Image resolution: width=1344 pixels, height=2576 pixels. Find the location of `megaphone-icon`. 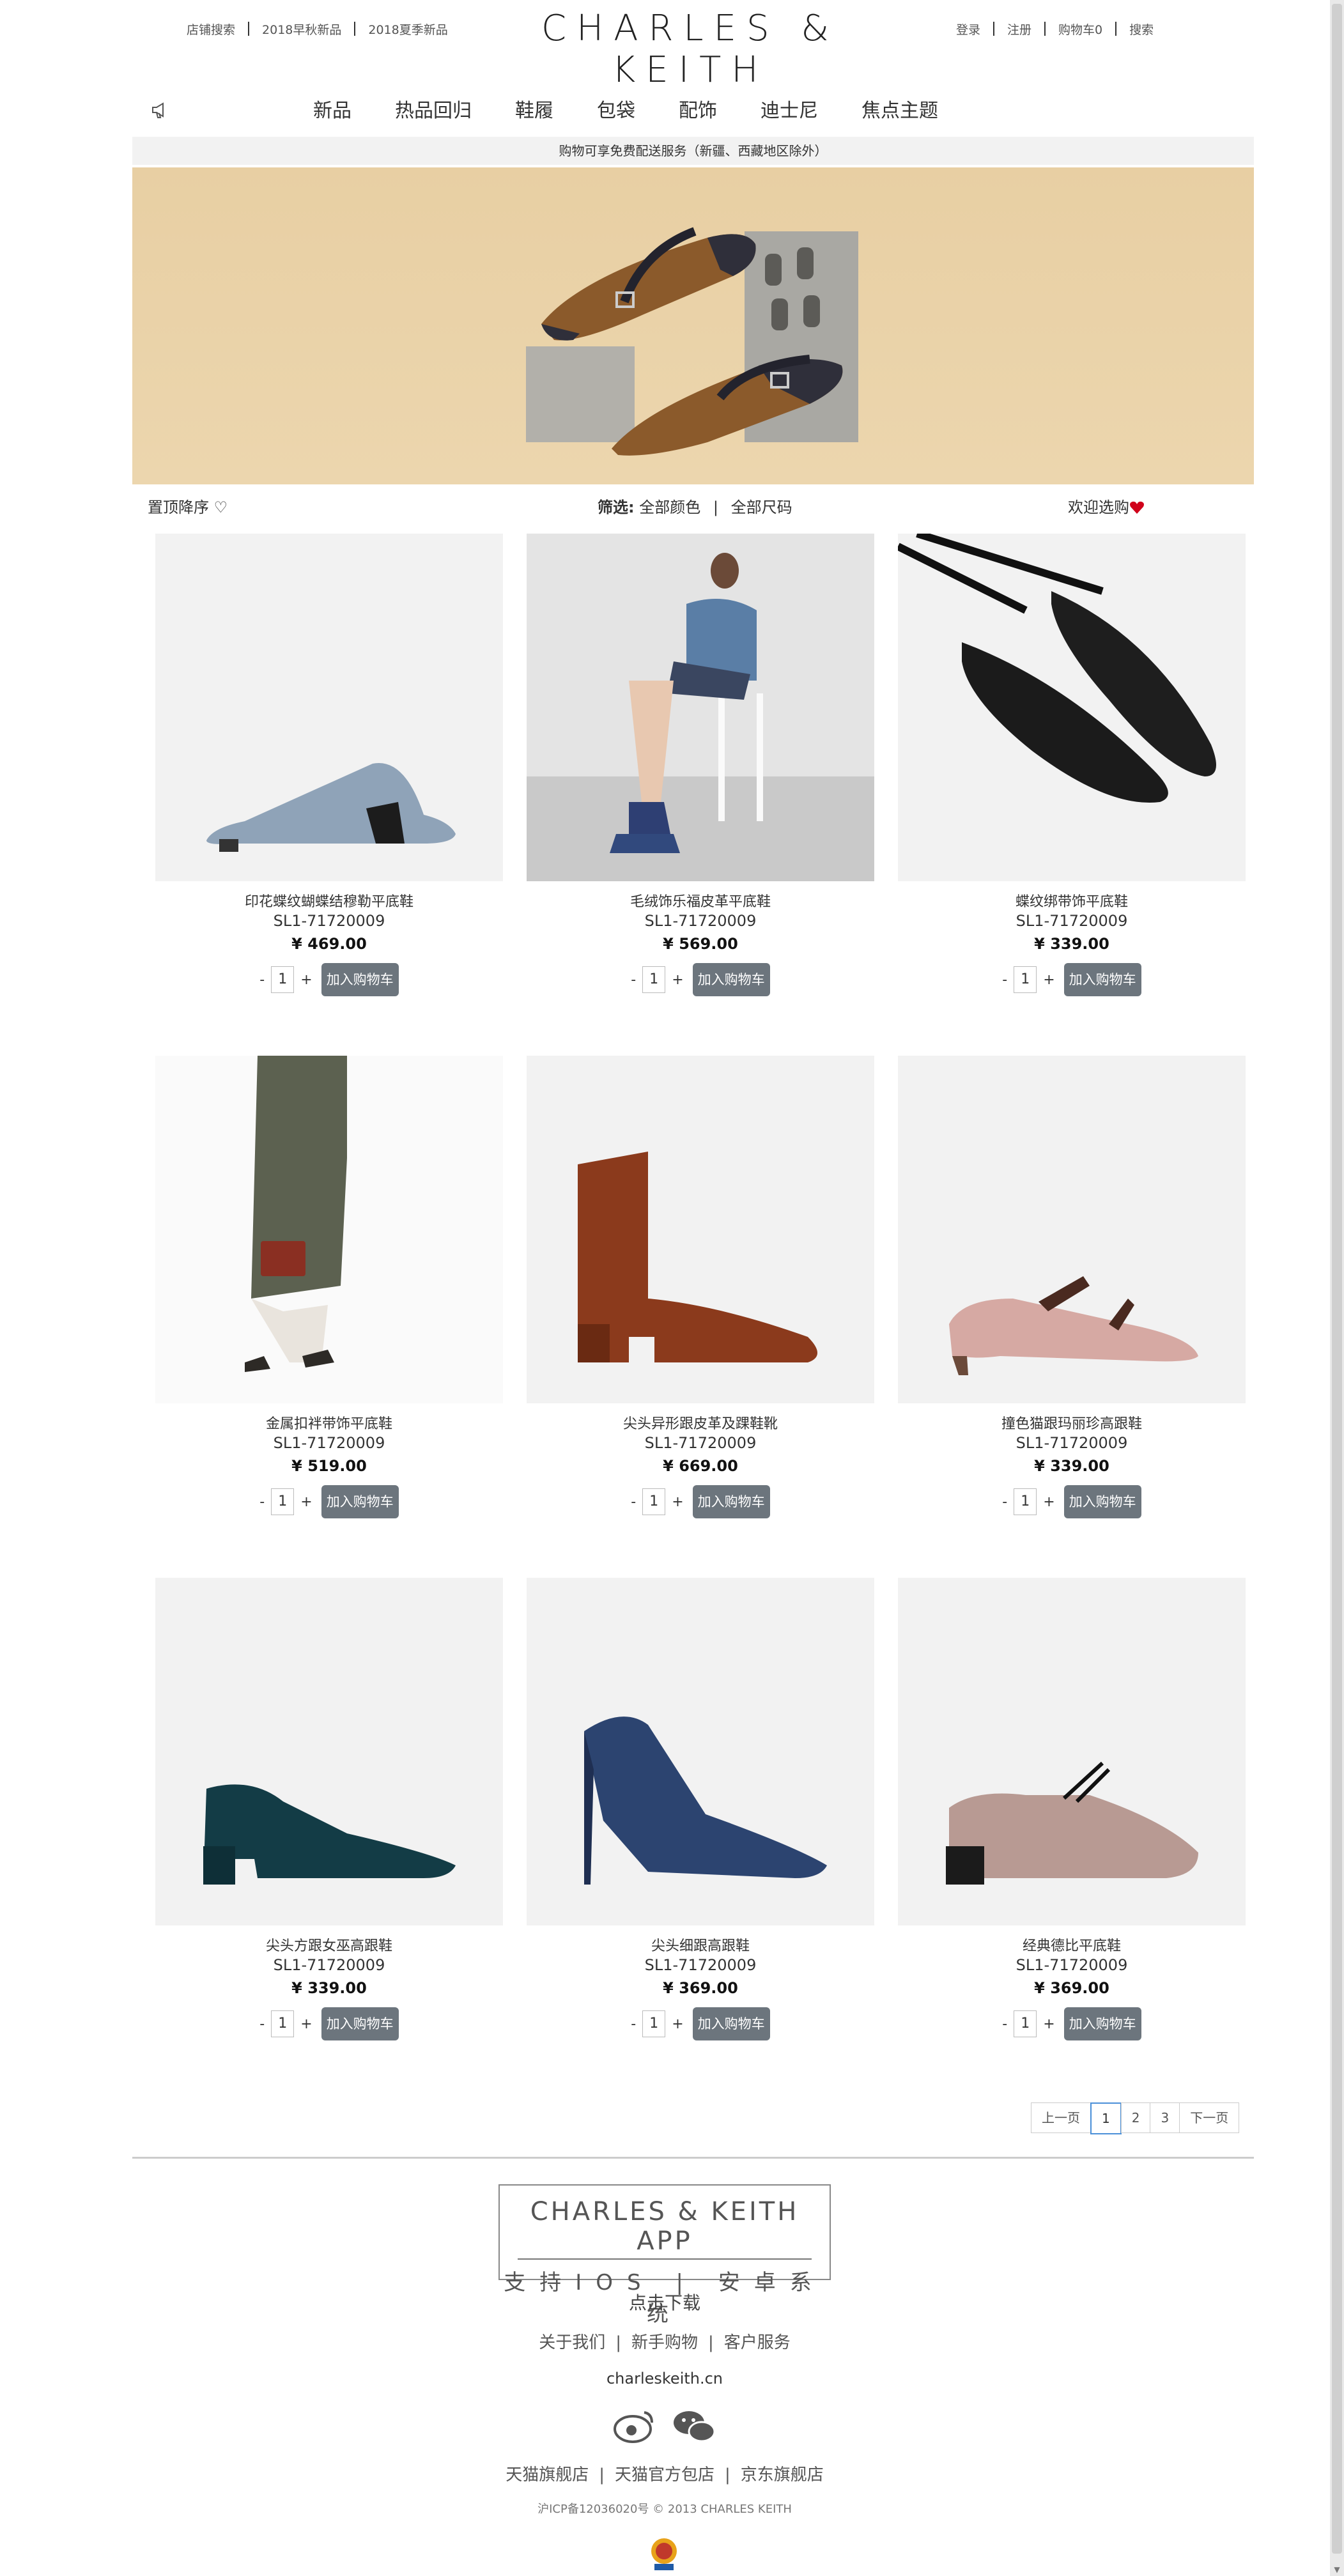

megaphone-icon is located at coordinates (160, 110).